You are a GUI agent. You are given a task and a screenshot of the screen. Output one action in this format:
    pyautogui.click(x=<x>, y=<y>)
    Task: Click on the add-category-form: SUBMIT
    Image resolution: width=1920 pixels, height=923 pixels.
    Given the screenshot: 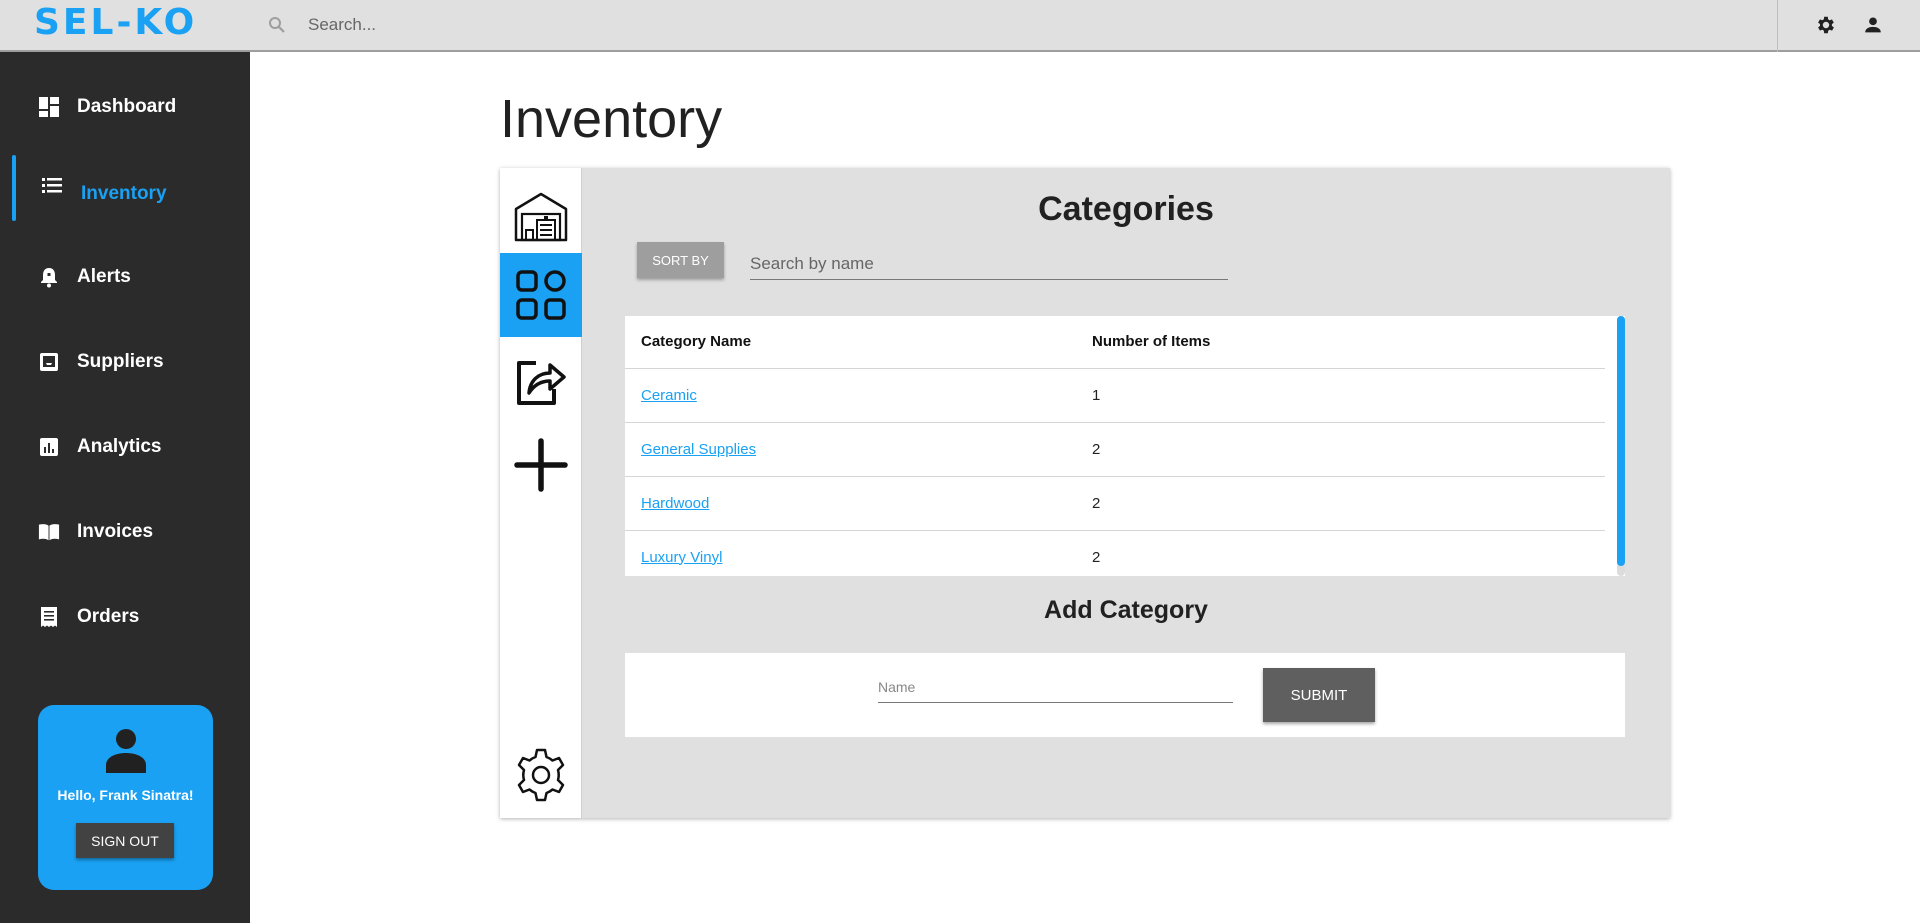 What is the action you would take?
    pyautogui.click(x=1125, y=695)
    